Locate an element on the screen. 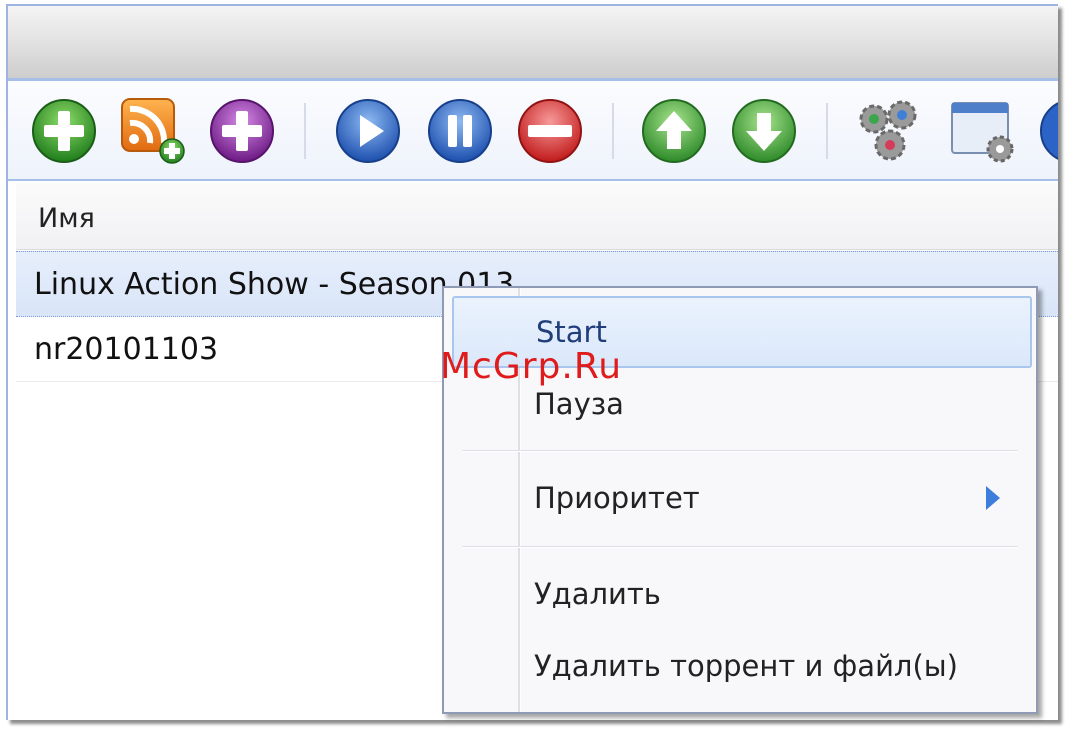  menu-item-label: Удалить is located at coordinates (597, 594).